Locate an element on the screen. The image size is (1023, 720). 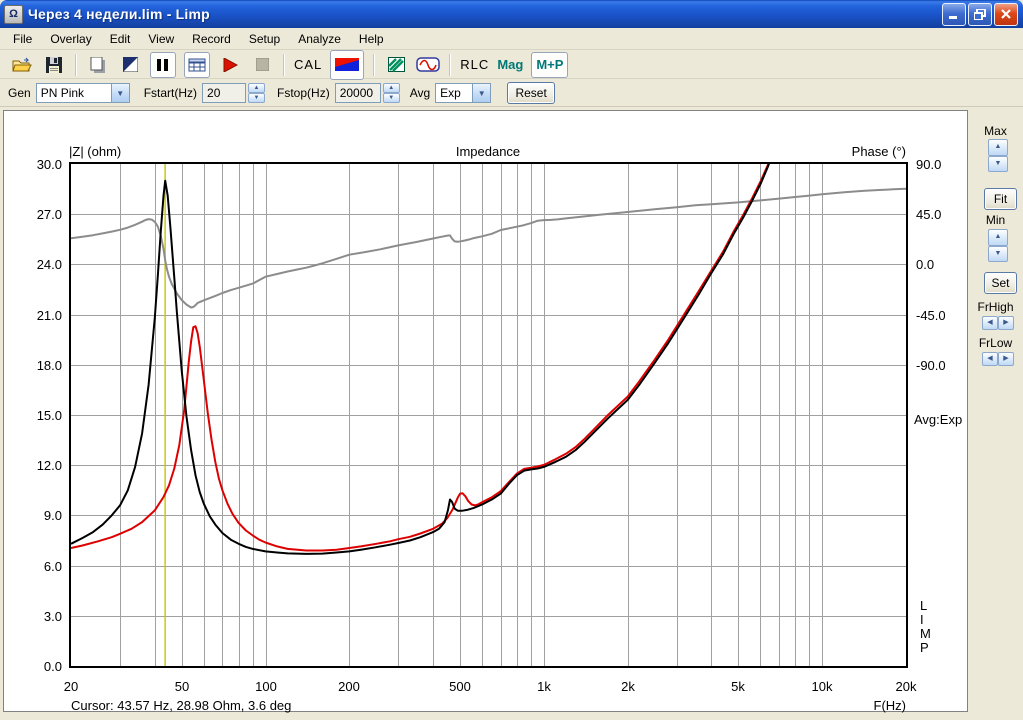
generator-select: PN Pink ▼ is located at coordinates (82, 93).